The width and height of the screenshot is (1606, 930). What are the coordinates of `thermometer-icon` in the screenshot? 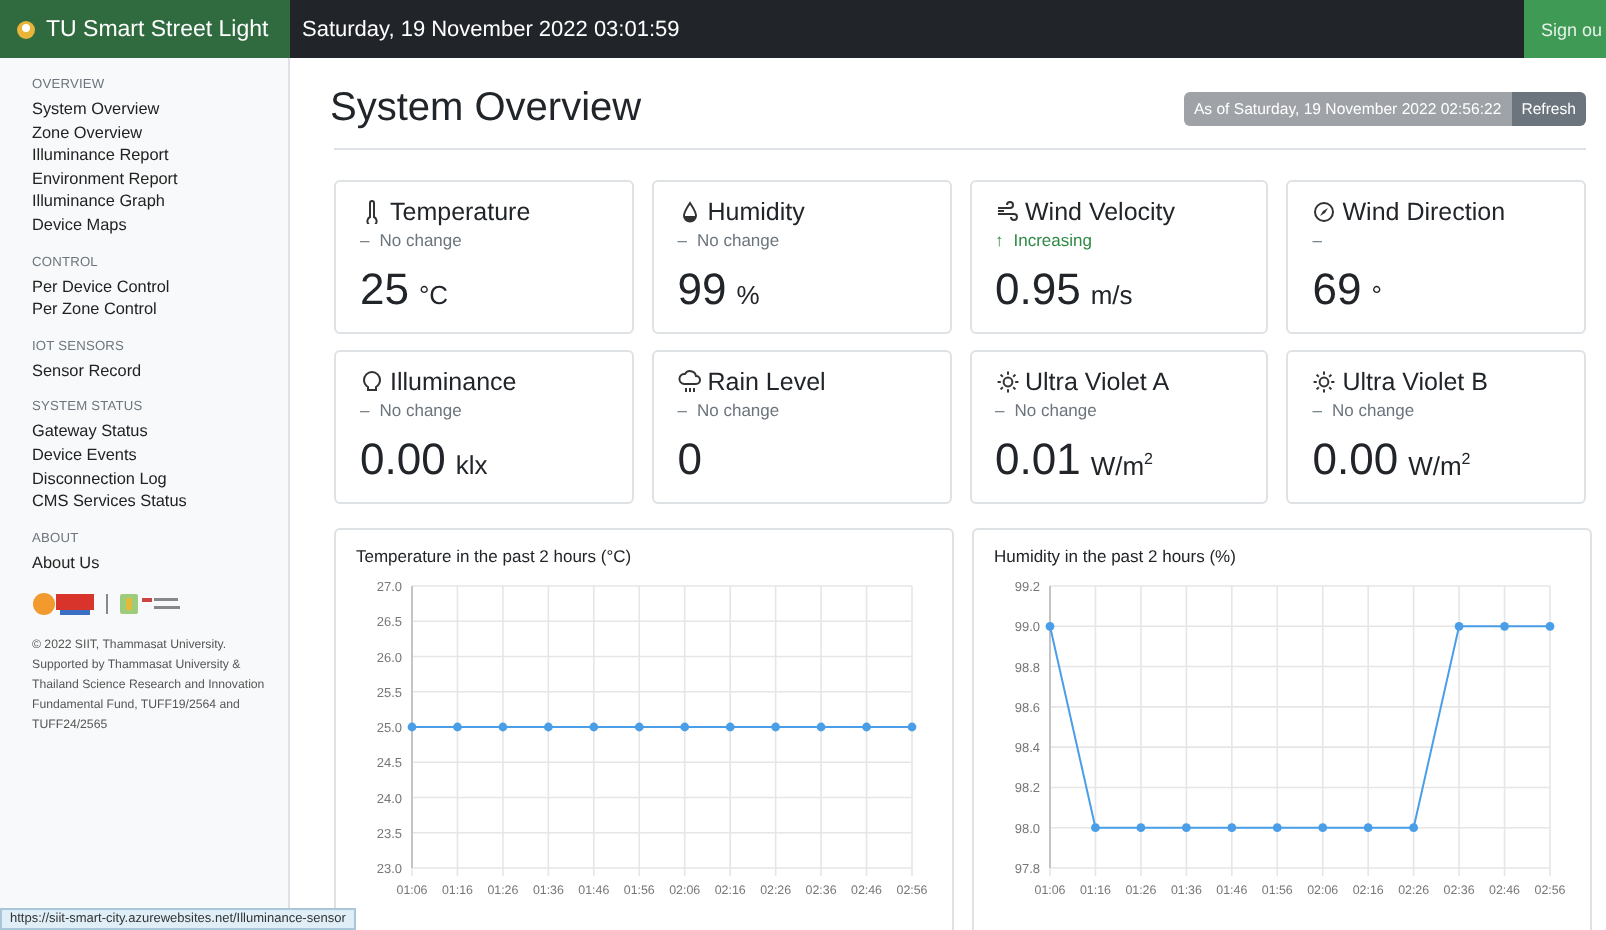 It's located at (372, 212).